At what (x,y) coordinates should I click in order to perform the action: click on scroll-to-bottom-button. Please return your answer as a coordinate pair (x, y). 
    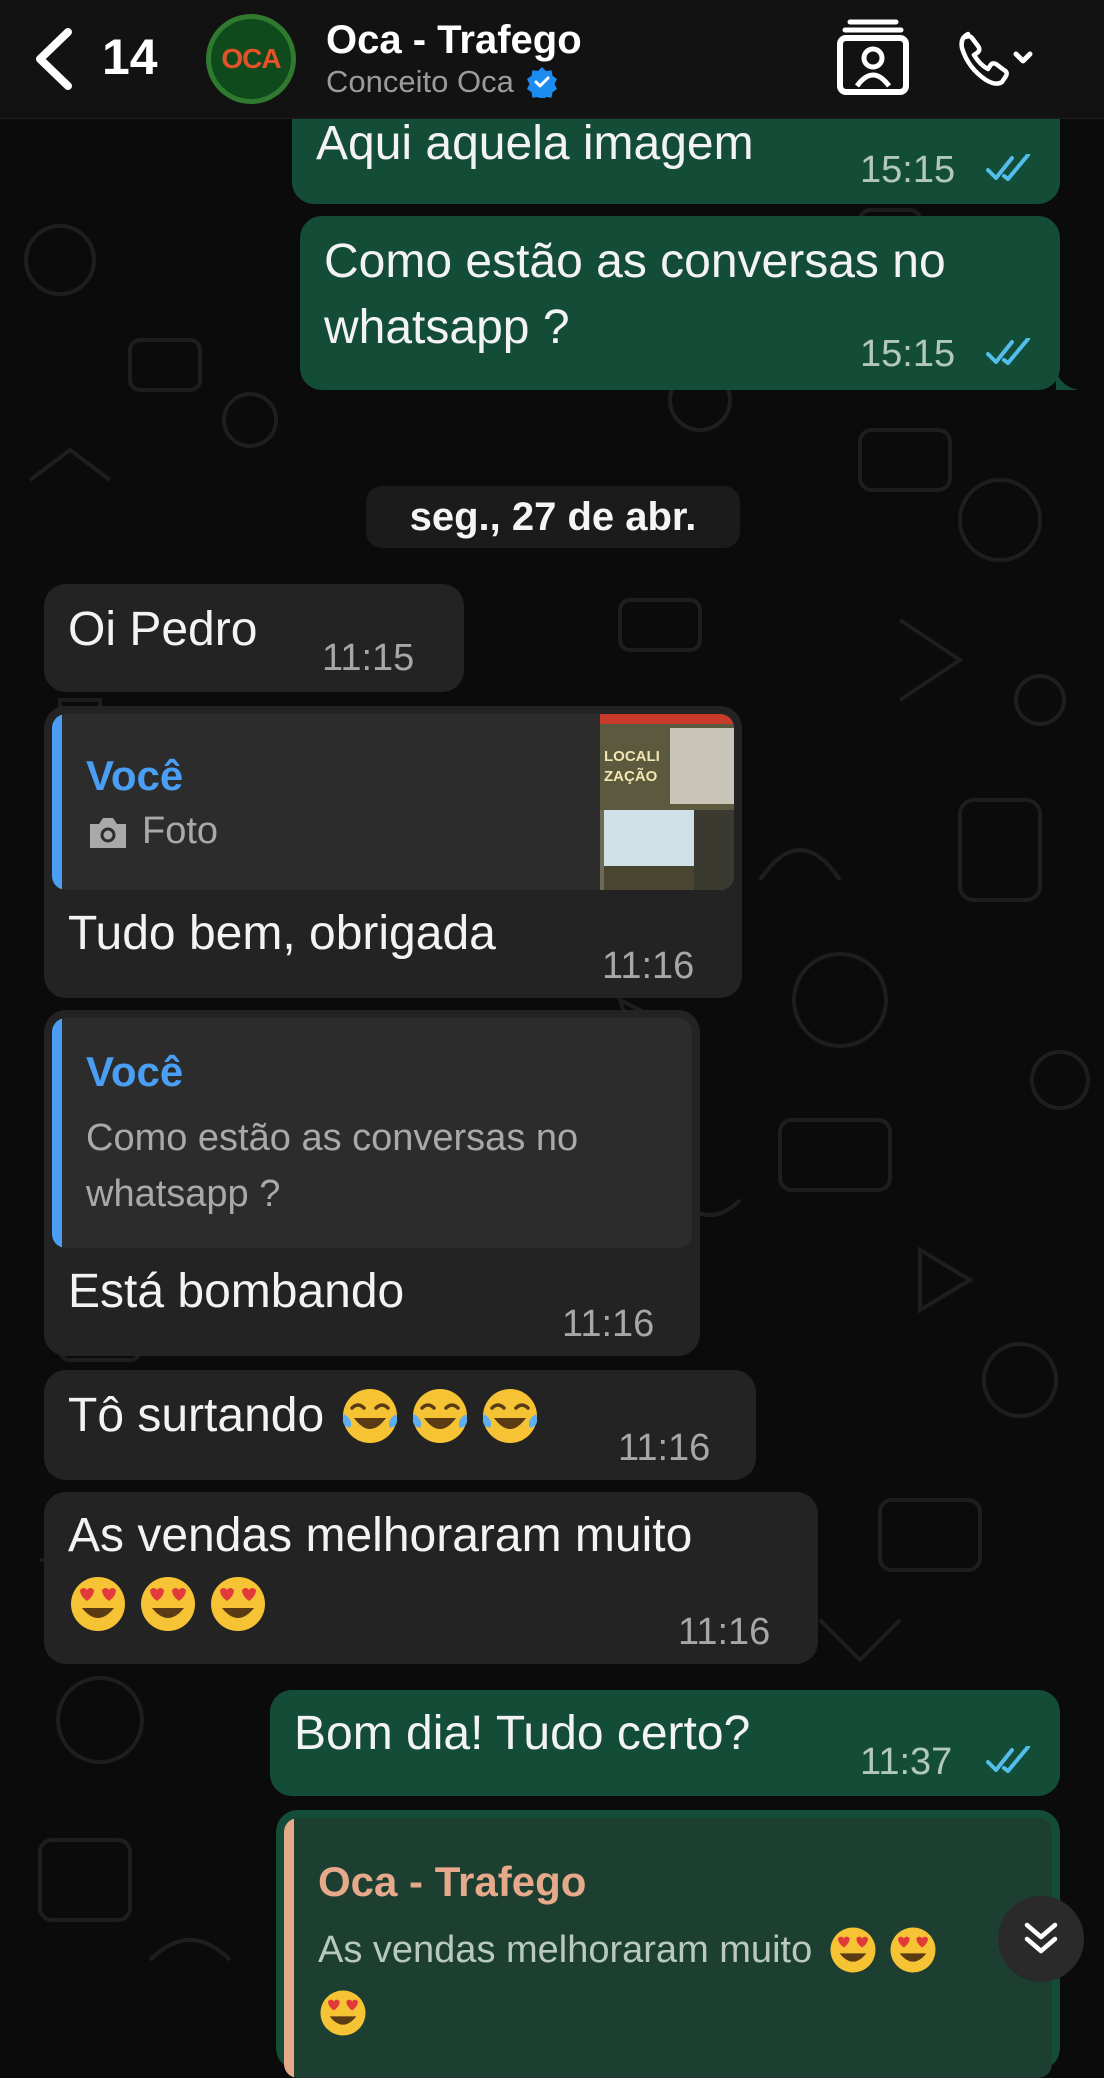
    Looking at the image, I should click on (1041, 1939).